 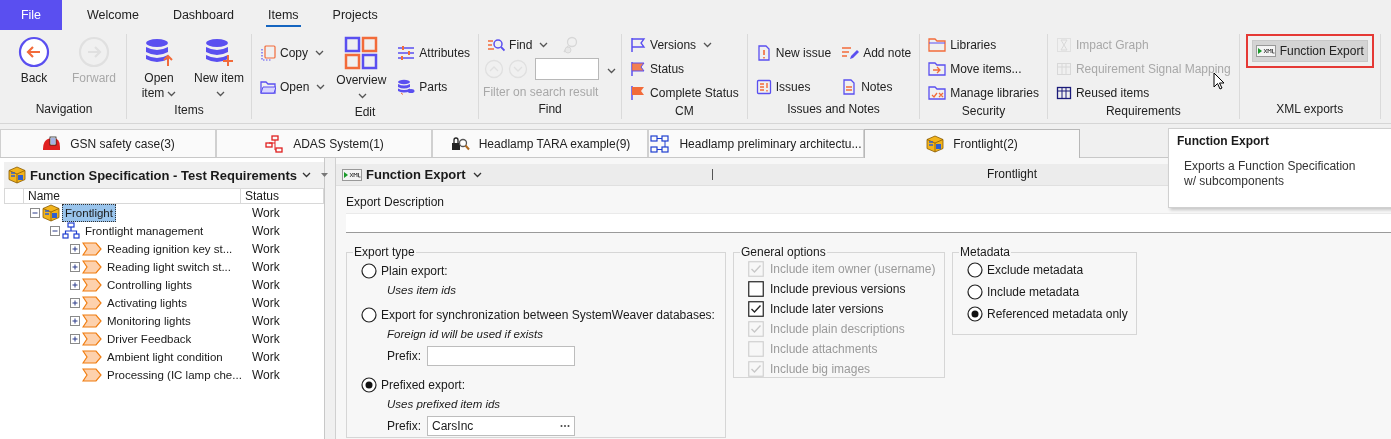 I want to click on more-icon, so click(x=565, y=426).